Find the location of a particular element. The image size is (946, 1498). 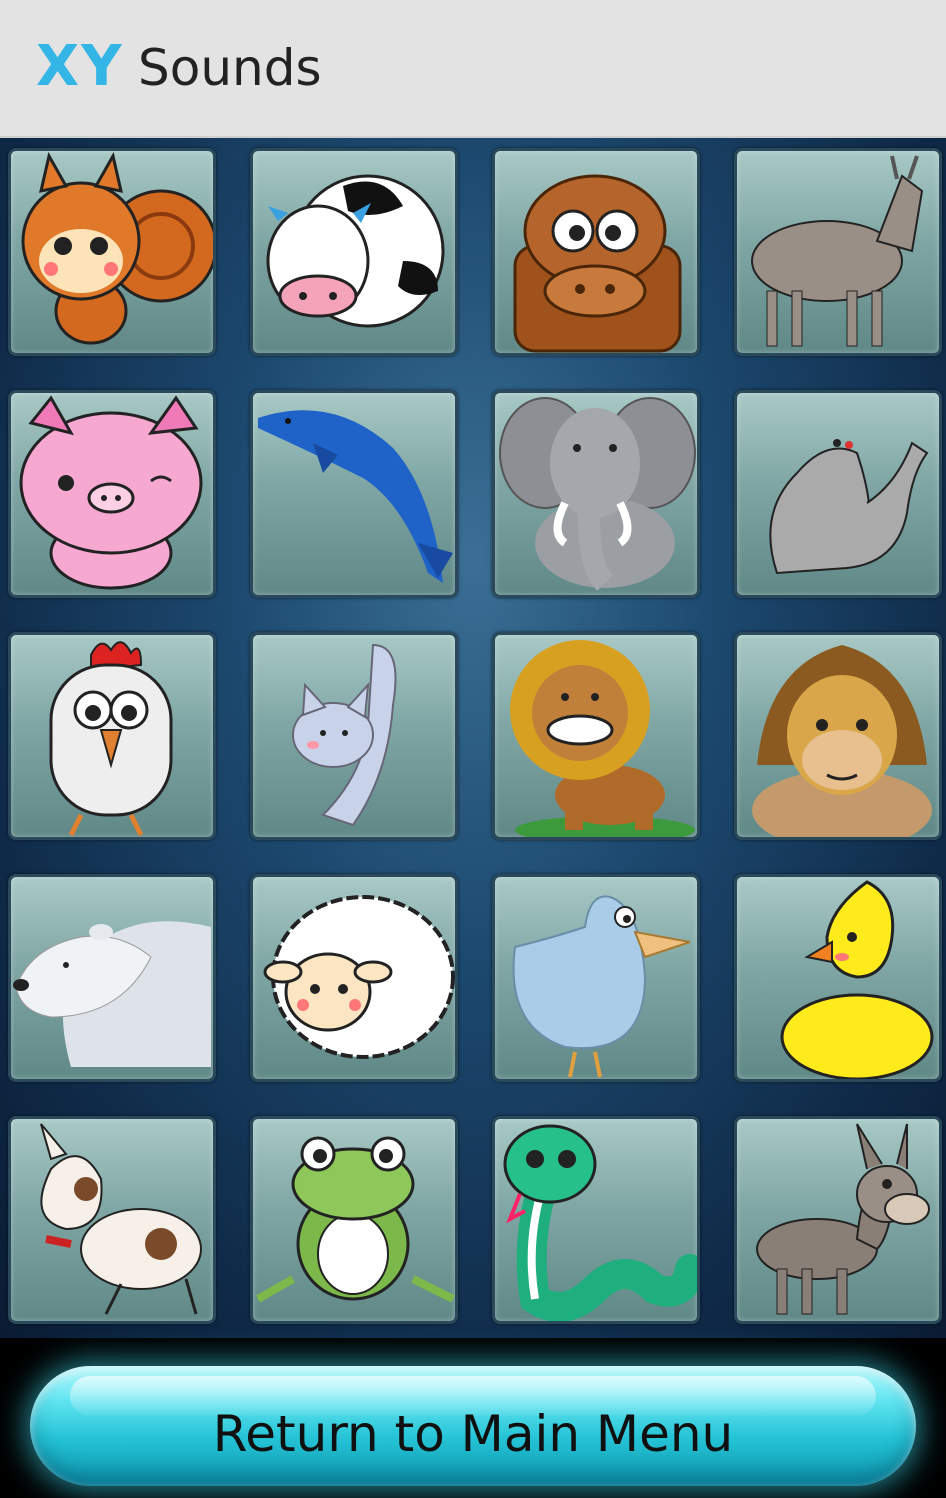

app-logo: XY is located at coordinates (80, 67).